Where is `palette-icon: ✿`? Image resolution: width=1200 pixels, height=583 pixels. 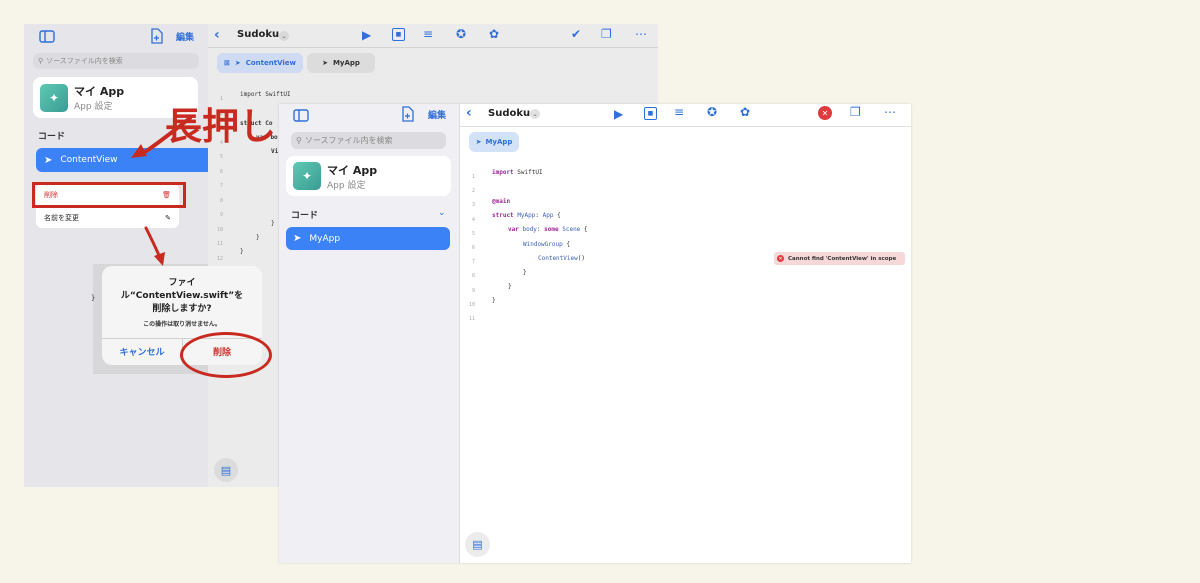
palette-icon: ✿ is located at coordinates (745, 112).